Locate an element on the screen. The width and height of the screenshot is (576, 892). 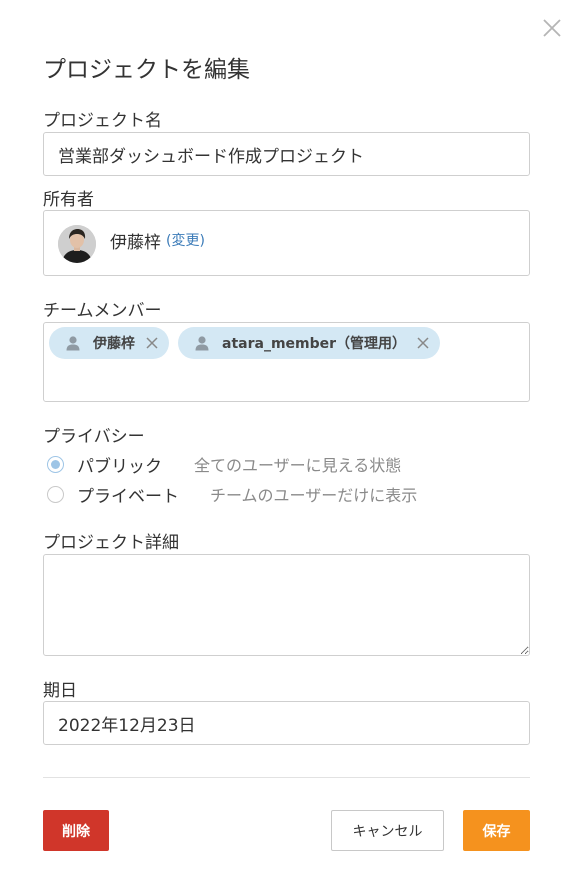
member-chip: atara_member（管理用） is located at coordinates (309, 343).